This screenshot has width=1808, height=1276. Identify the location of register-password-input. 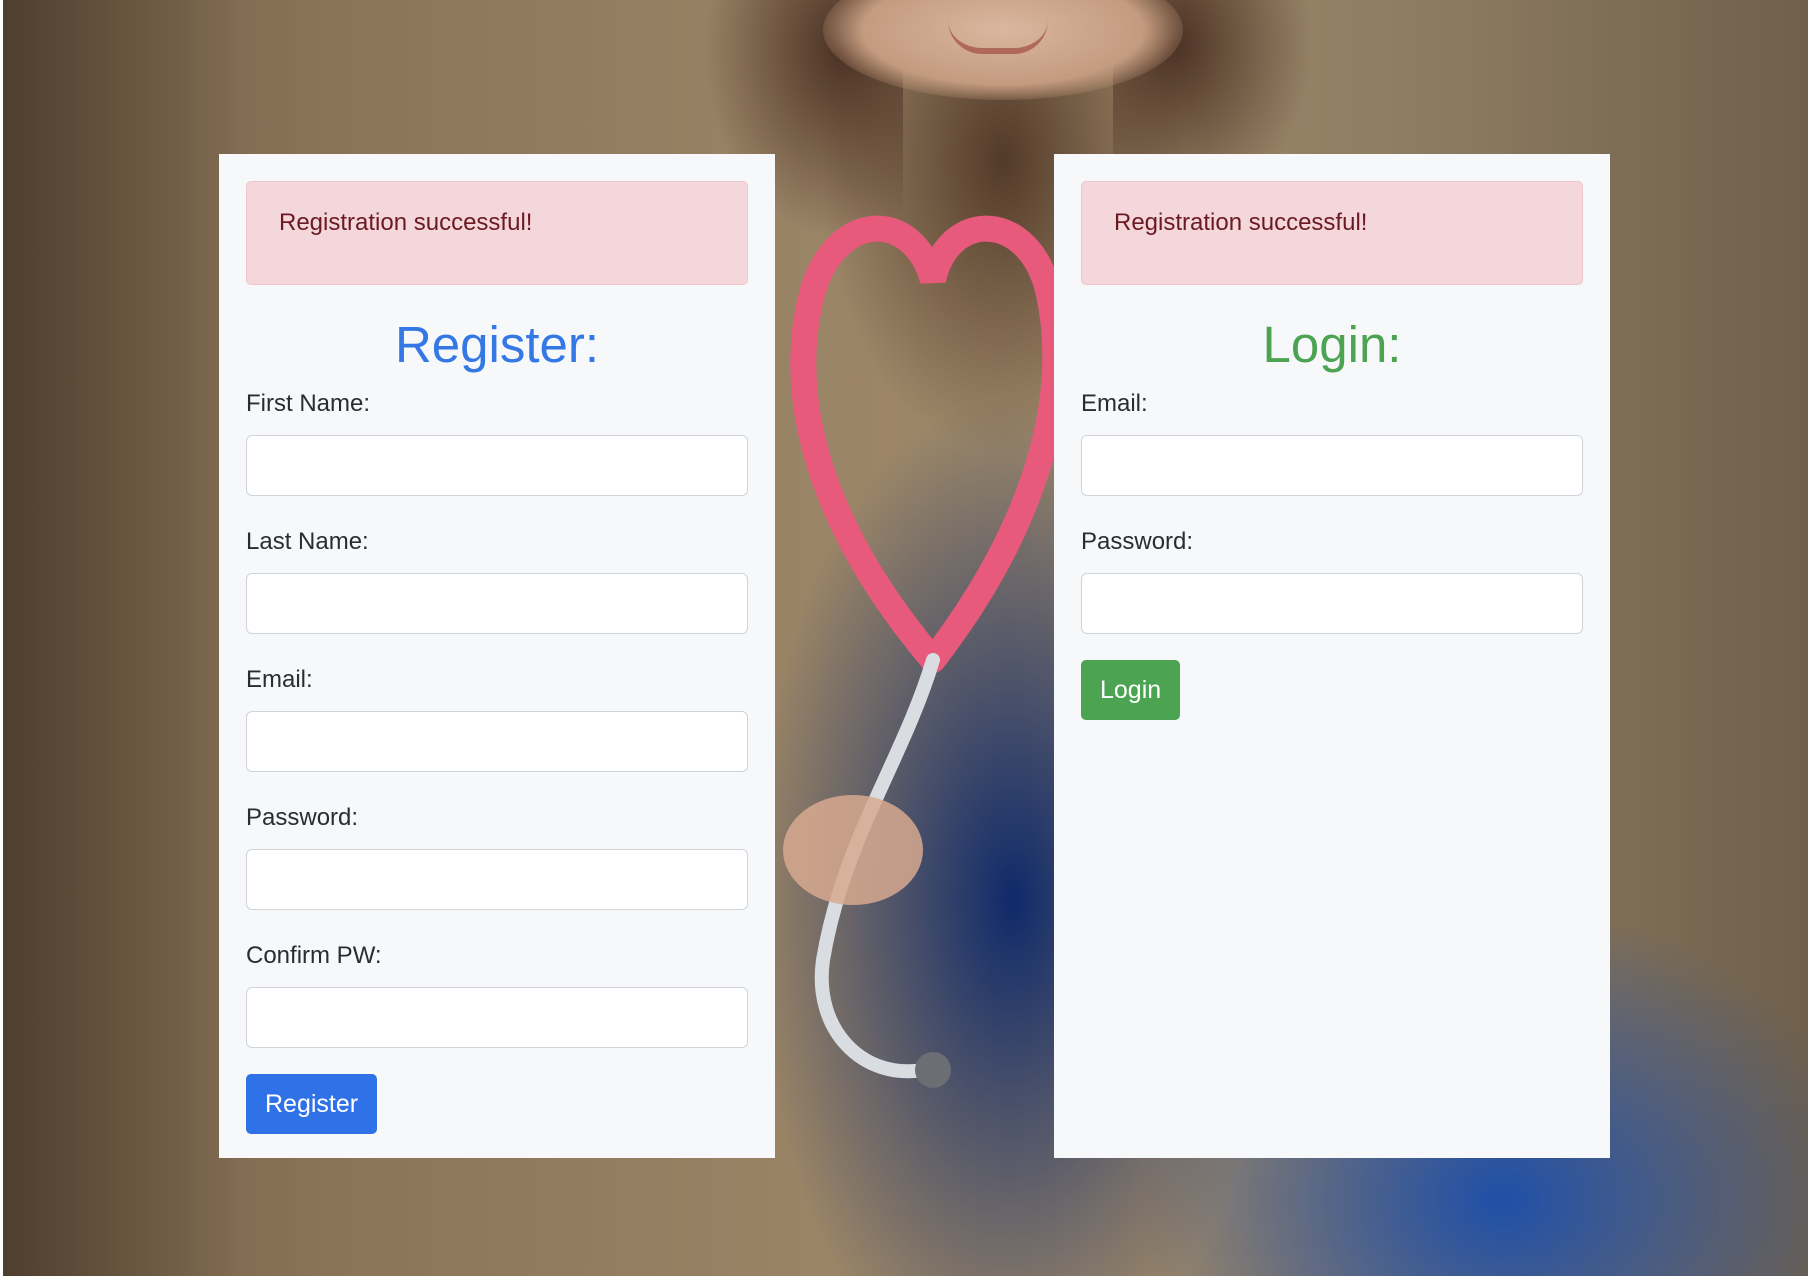
(497, 879).